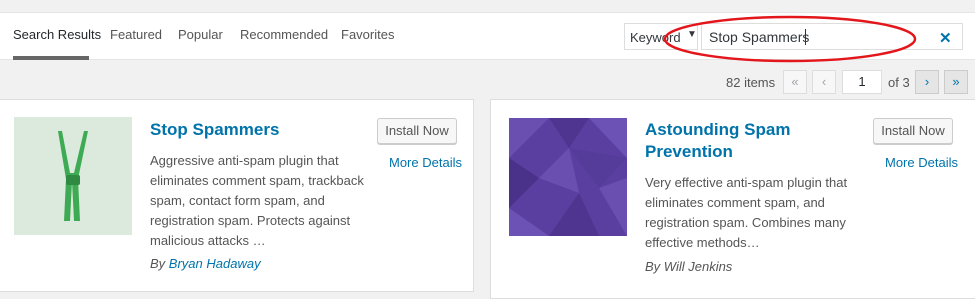  I want to click on prev-page-button: ‹, so click(824, 82).